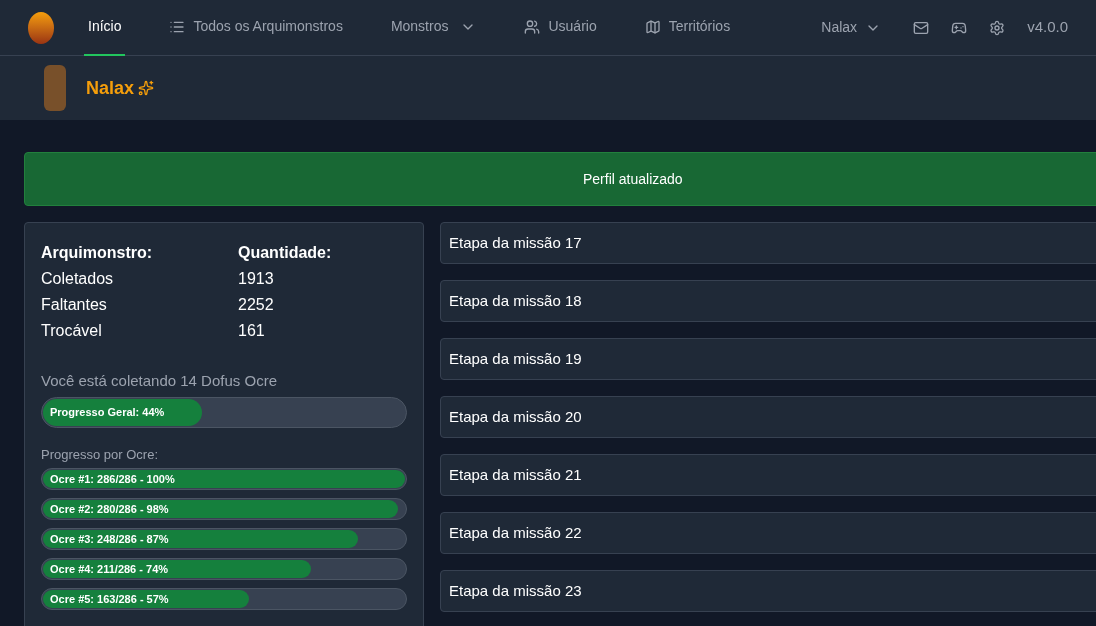 The width and height of the screenshot is (1096, 626). What do you see at coordinates (921, 27) in the screenshot?
I see `mail-icon` at bounding box center [921, 27].